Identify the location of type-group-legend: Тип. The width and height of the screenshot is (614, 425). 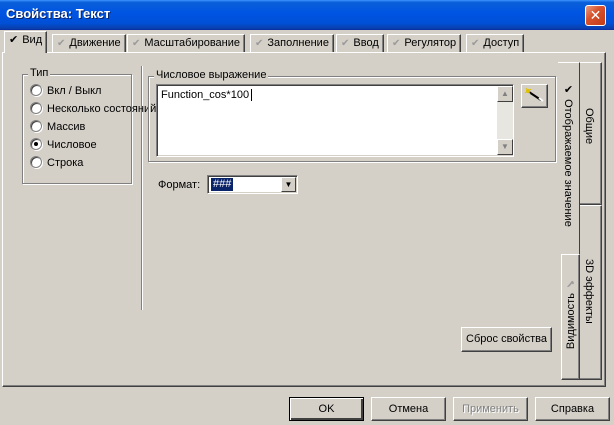
(39, 73).